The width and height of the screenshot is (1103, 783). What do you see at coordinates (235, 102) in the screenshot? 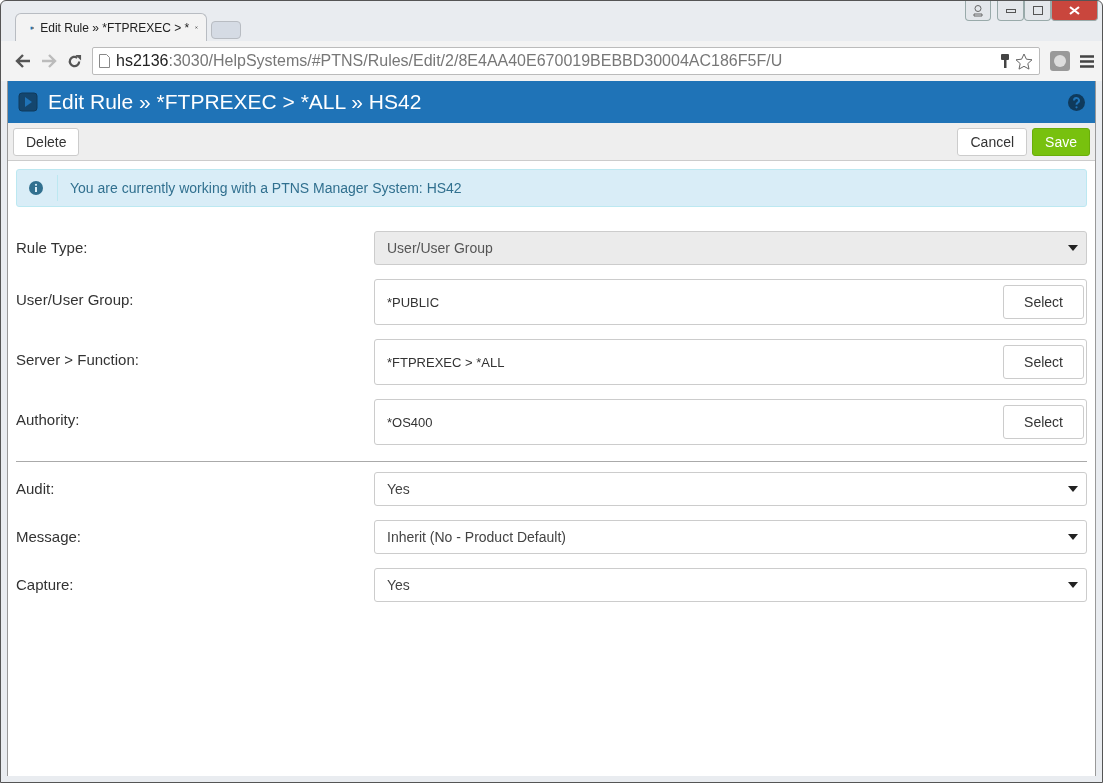
I see `page-title: Edit Rule » *FTPREXEC > *ALL » HS42` at bounding box center [235, 102].